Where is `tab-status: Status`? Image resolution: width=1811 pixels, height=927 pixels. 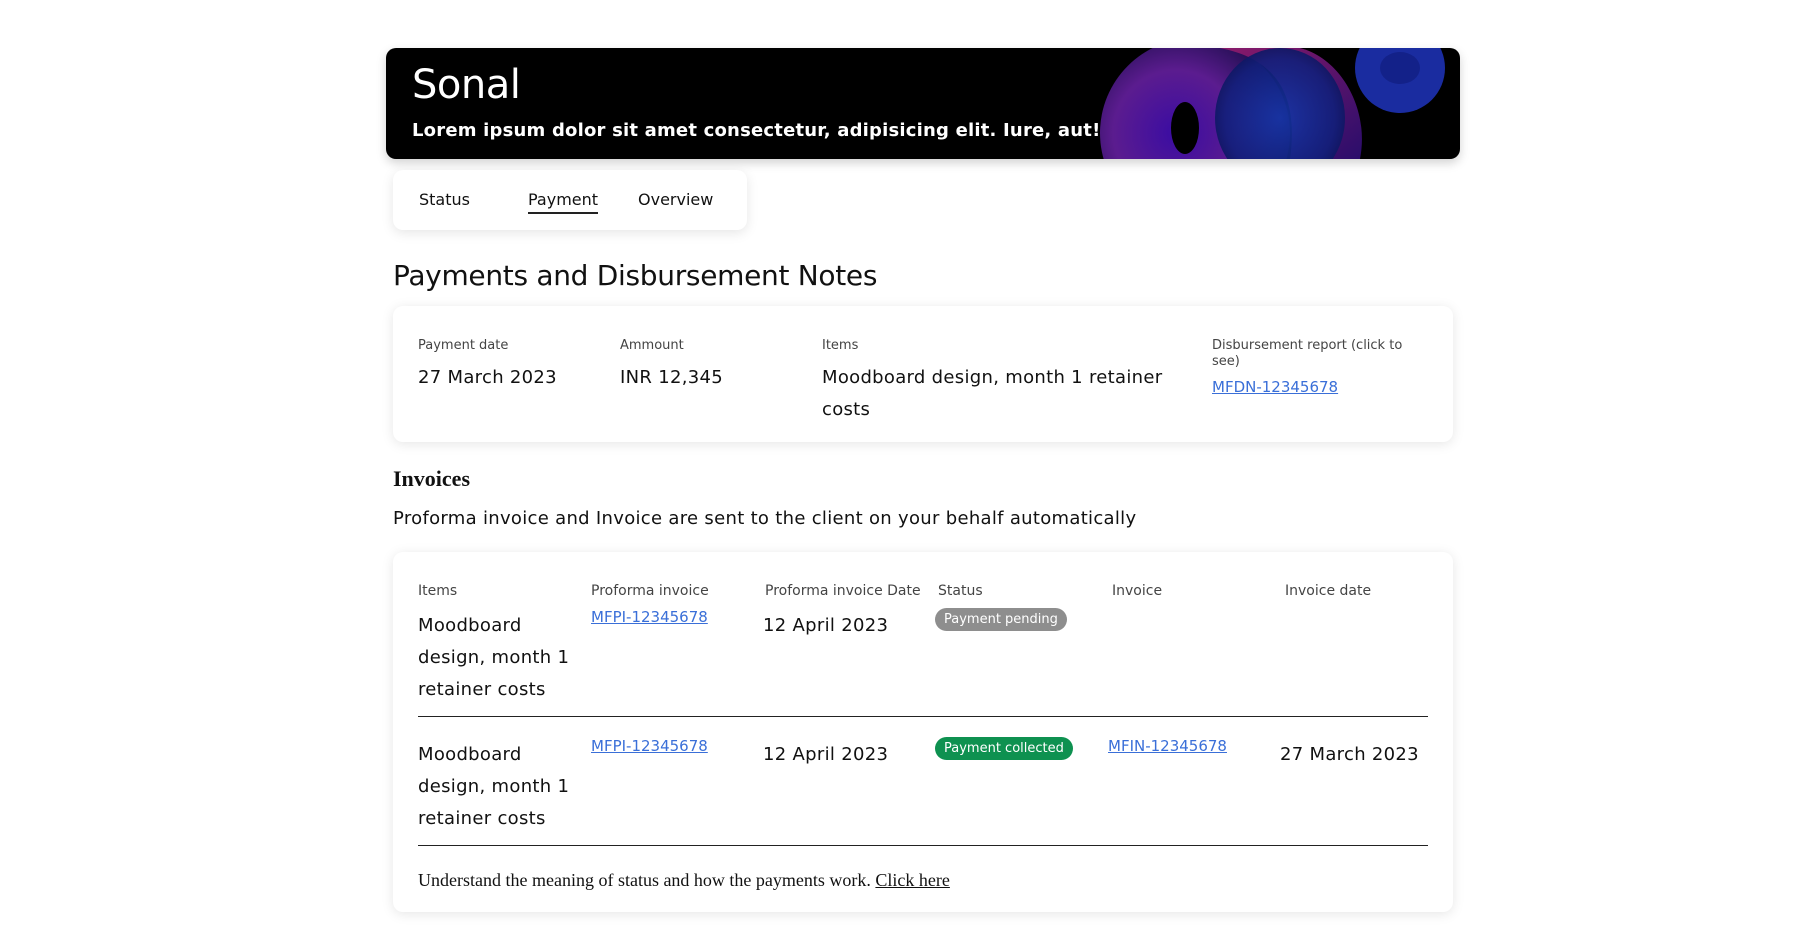
tab-status: Status is located at coordinates (444, 201).